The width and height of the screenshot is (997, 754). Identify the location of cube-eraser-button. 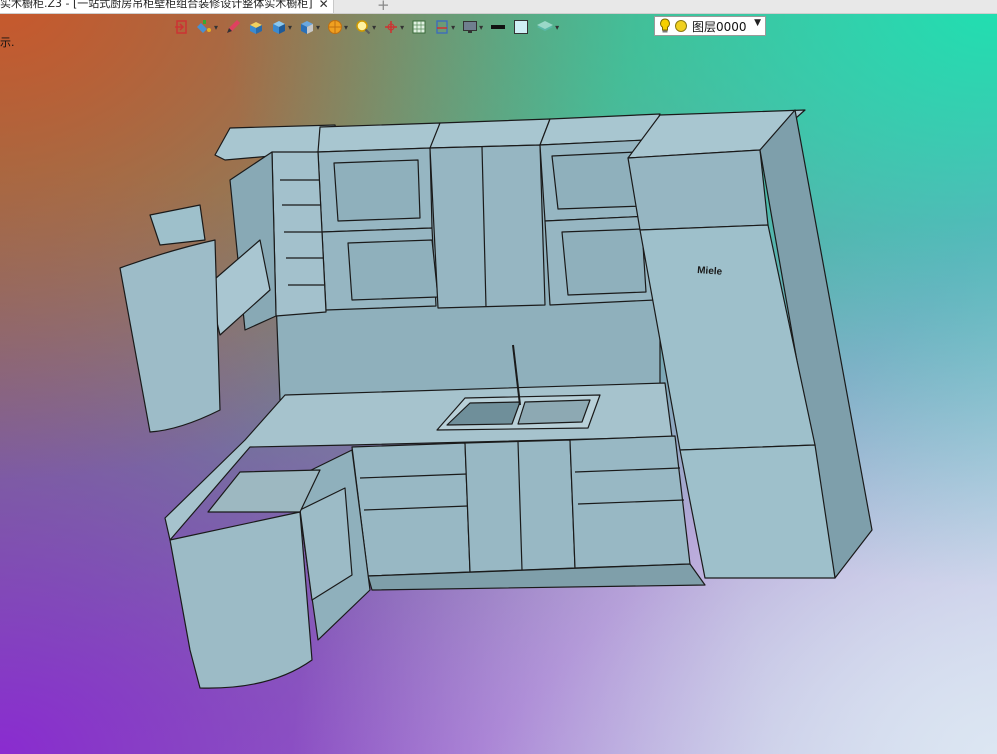
(256, 27).